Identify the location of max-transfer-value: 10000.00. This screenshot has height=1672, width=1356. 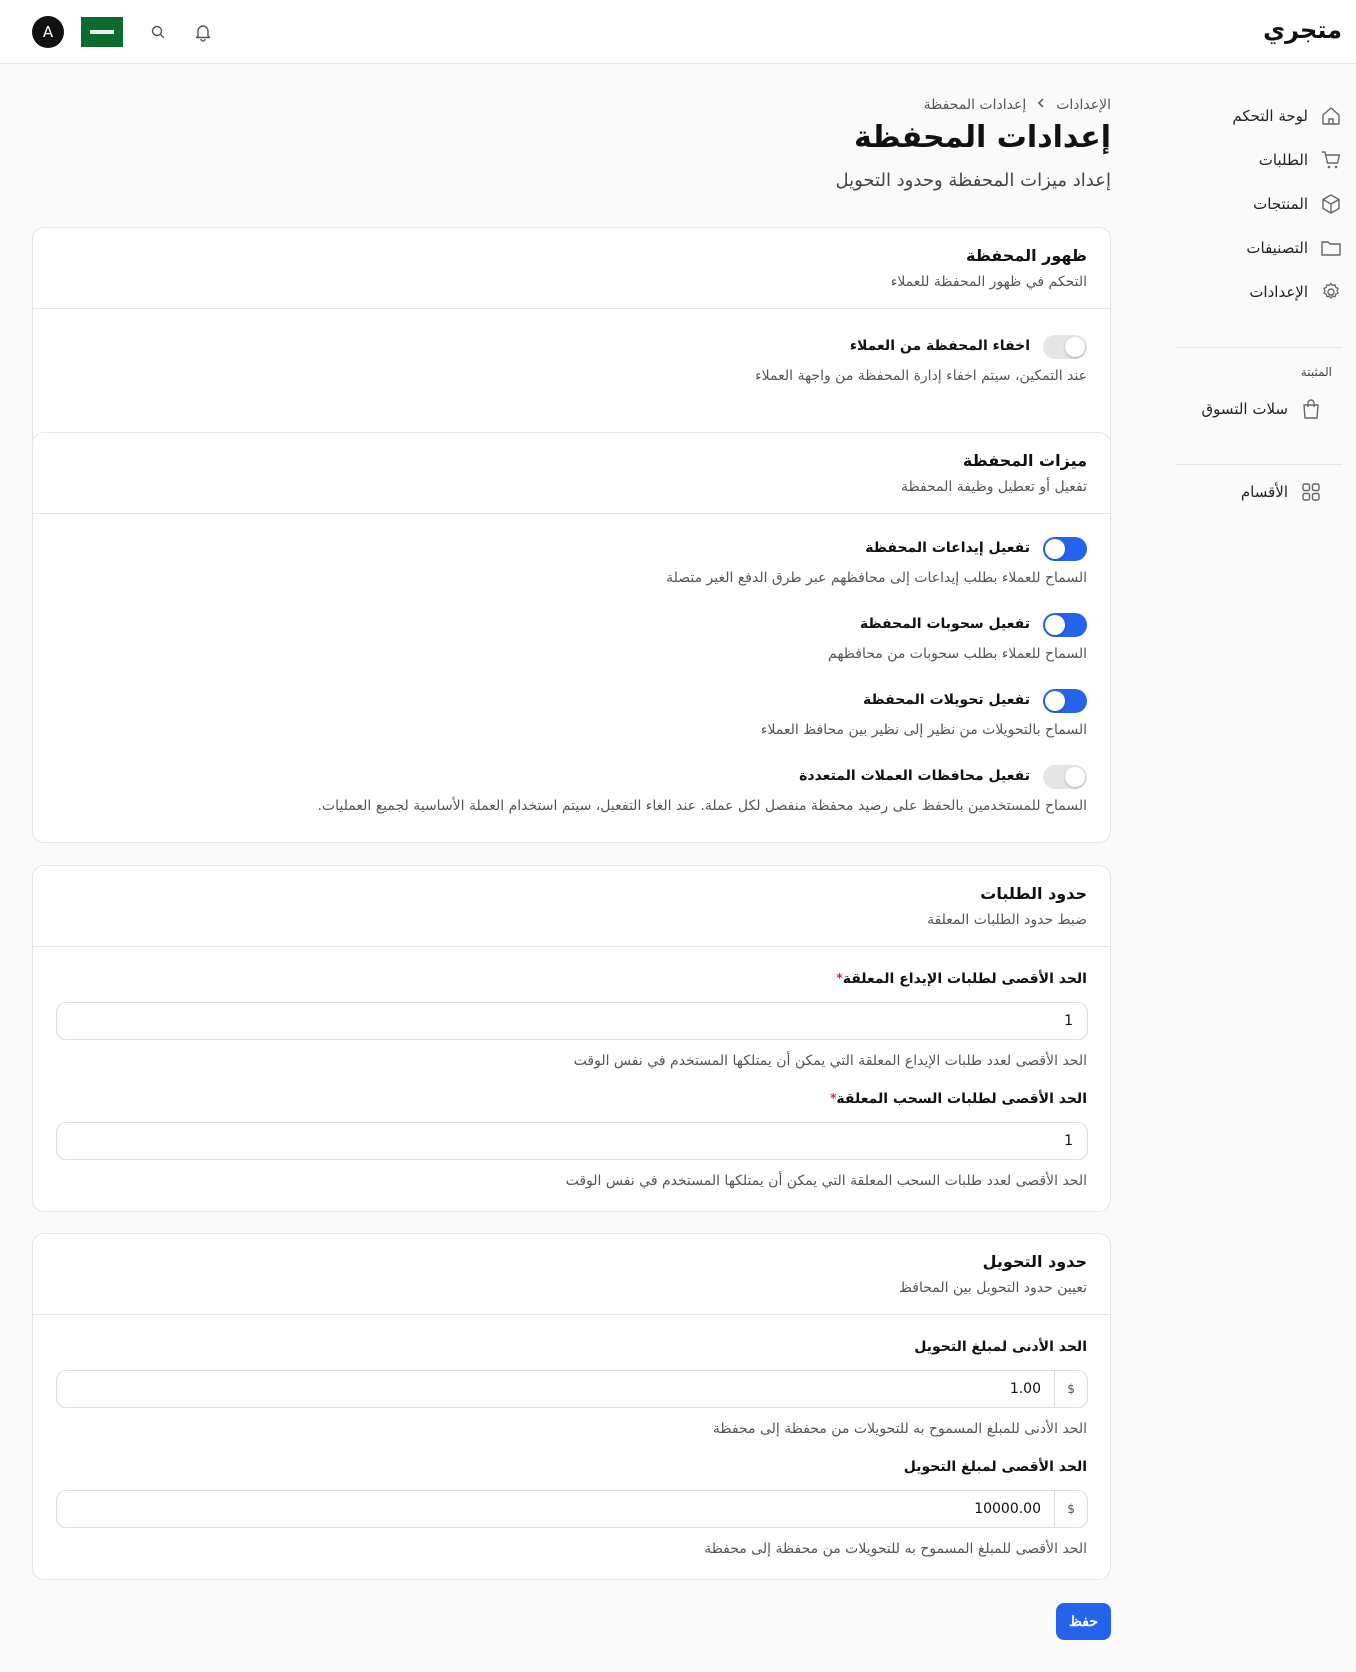
(1007, 1509).